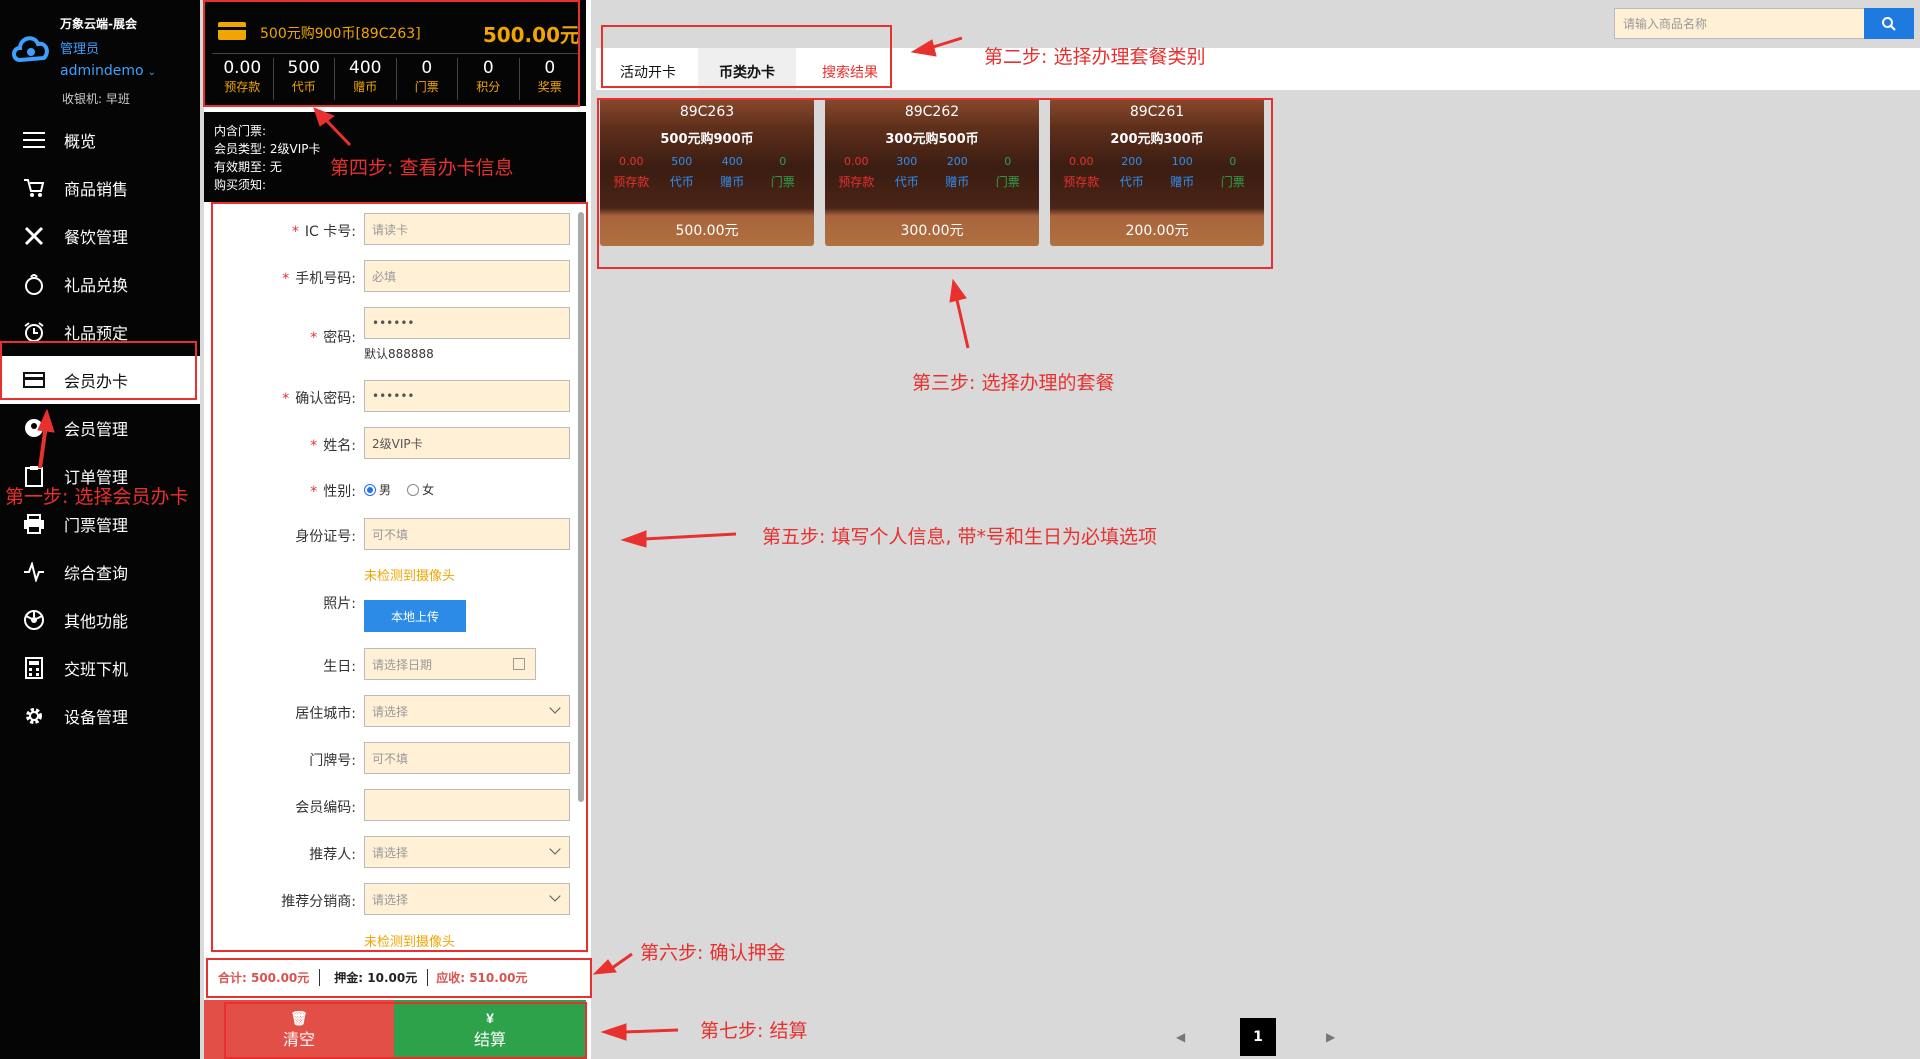 Image resolution: width=1920 pixels, height=1059 pixels. I want to click on aperture-icon, so click(34, 620).